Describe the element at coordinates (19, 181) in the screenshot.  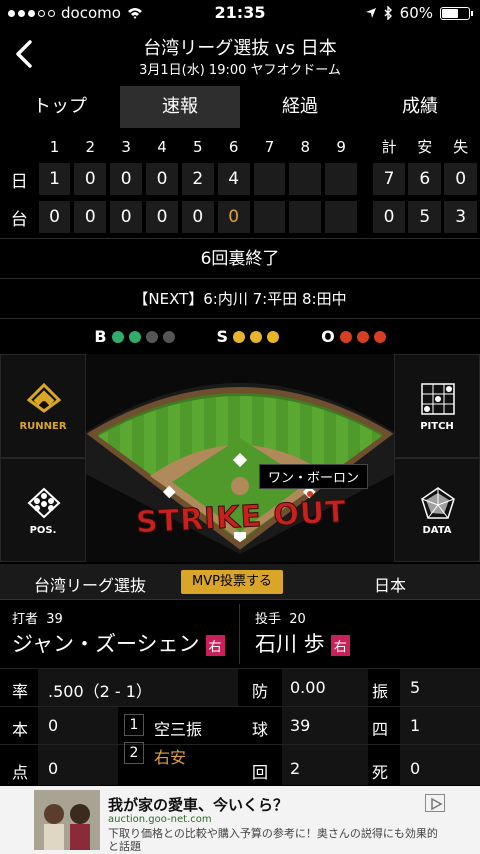
I see `team-abbr: 日` at that location.